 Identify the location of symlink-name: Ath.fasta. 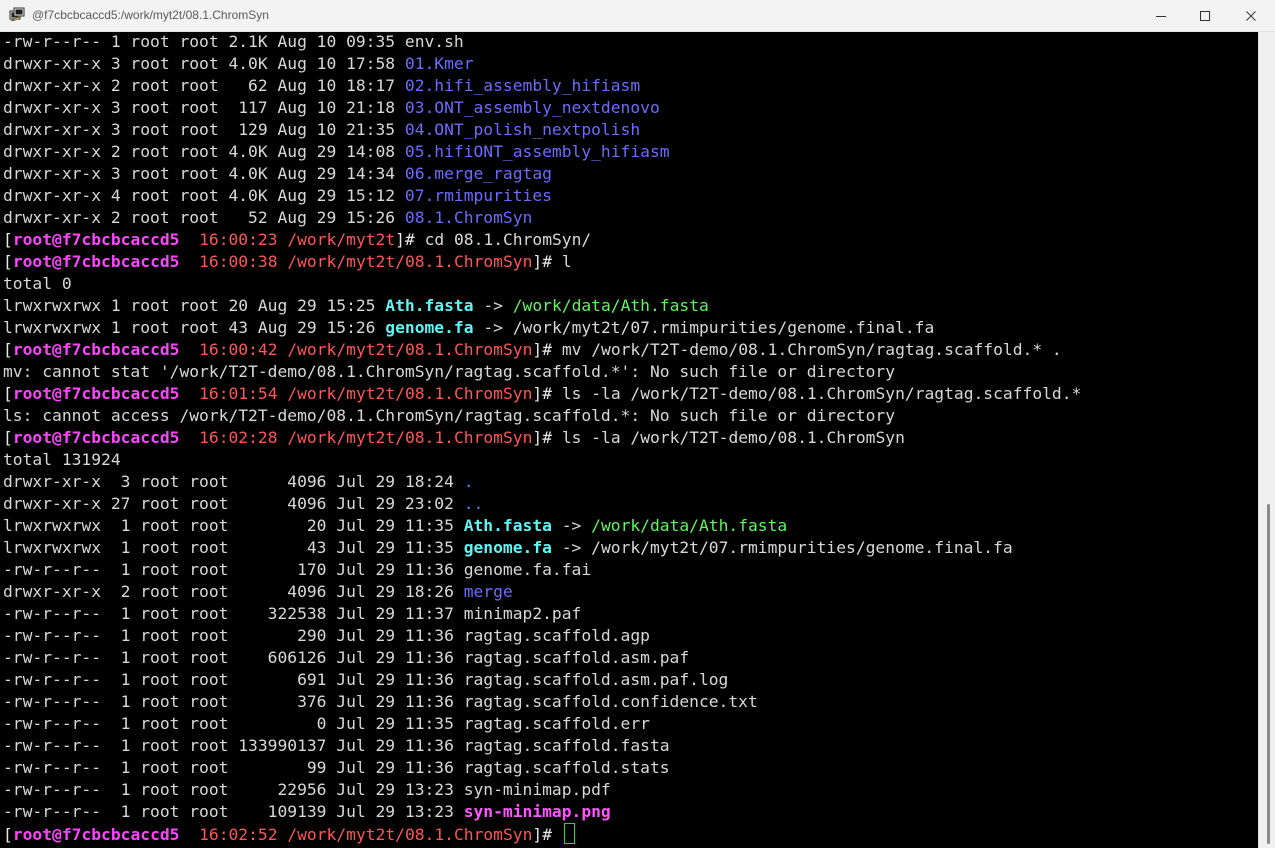
(429, 305).